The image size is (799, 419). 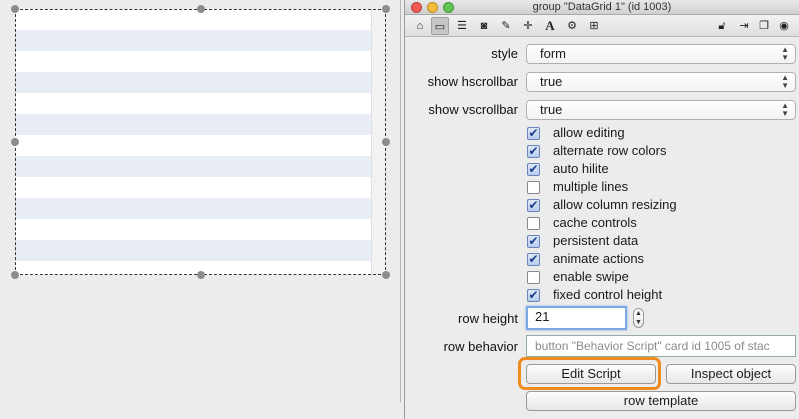 What do you see at coordinates (661, 82) in the screenshot?
I see `hscrollbar-select: true ▲ ▼` at bounding box center [661, 82].